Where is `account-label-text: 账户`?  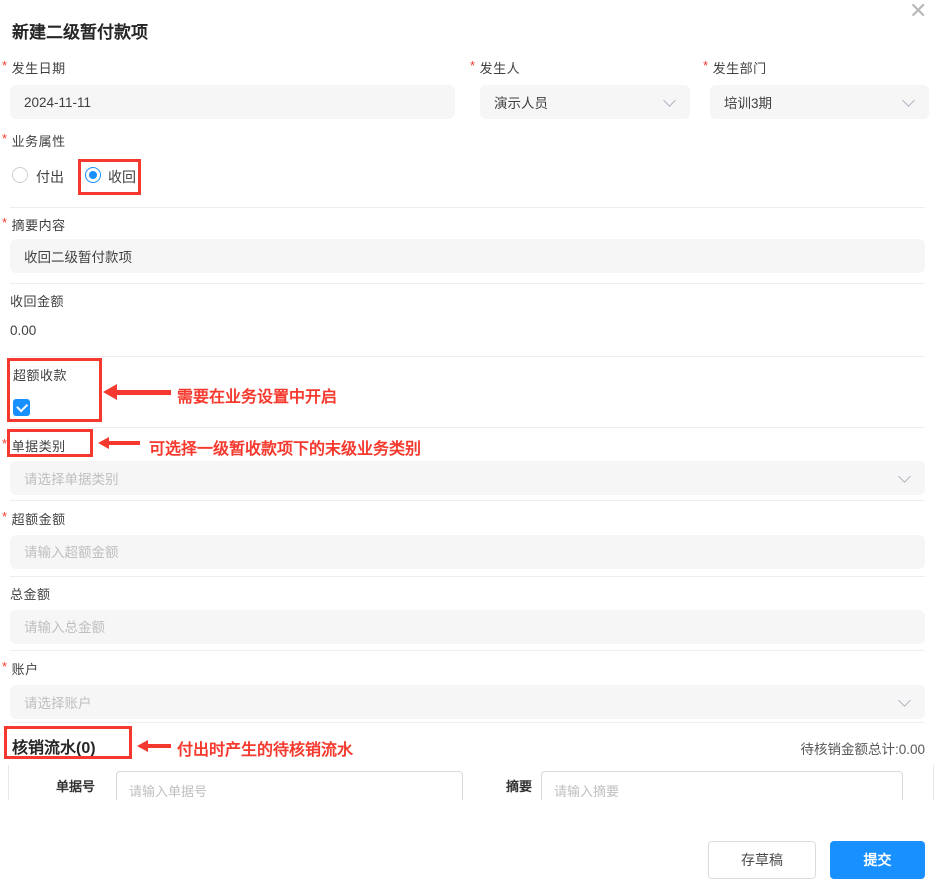
account-label-text: 账户 is located at coordinates (25, 669).